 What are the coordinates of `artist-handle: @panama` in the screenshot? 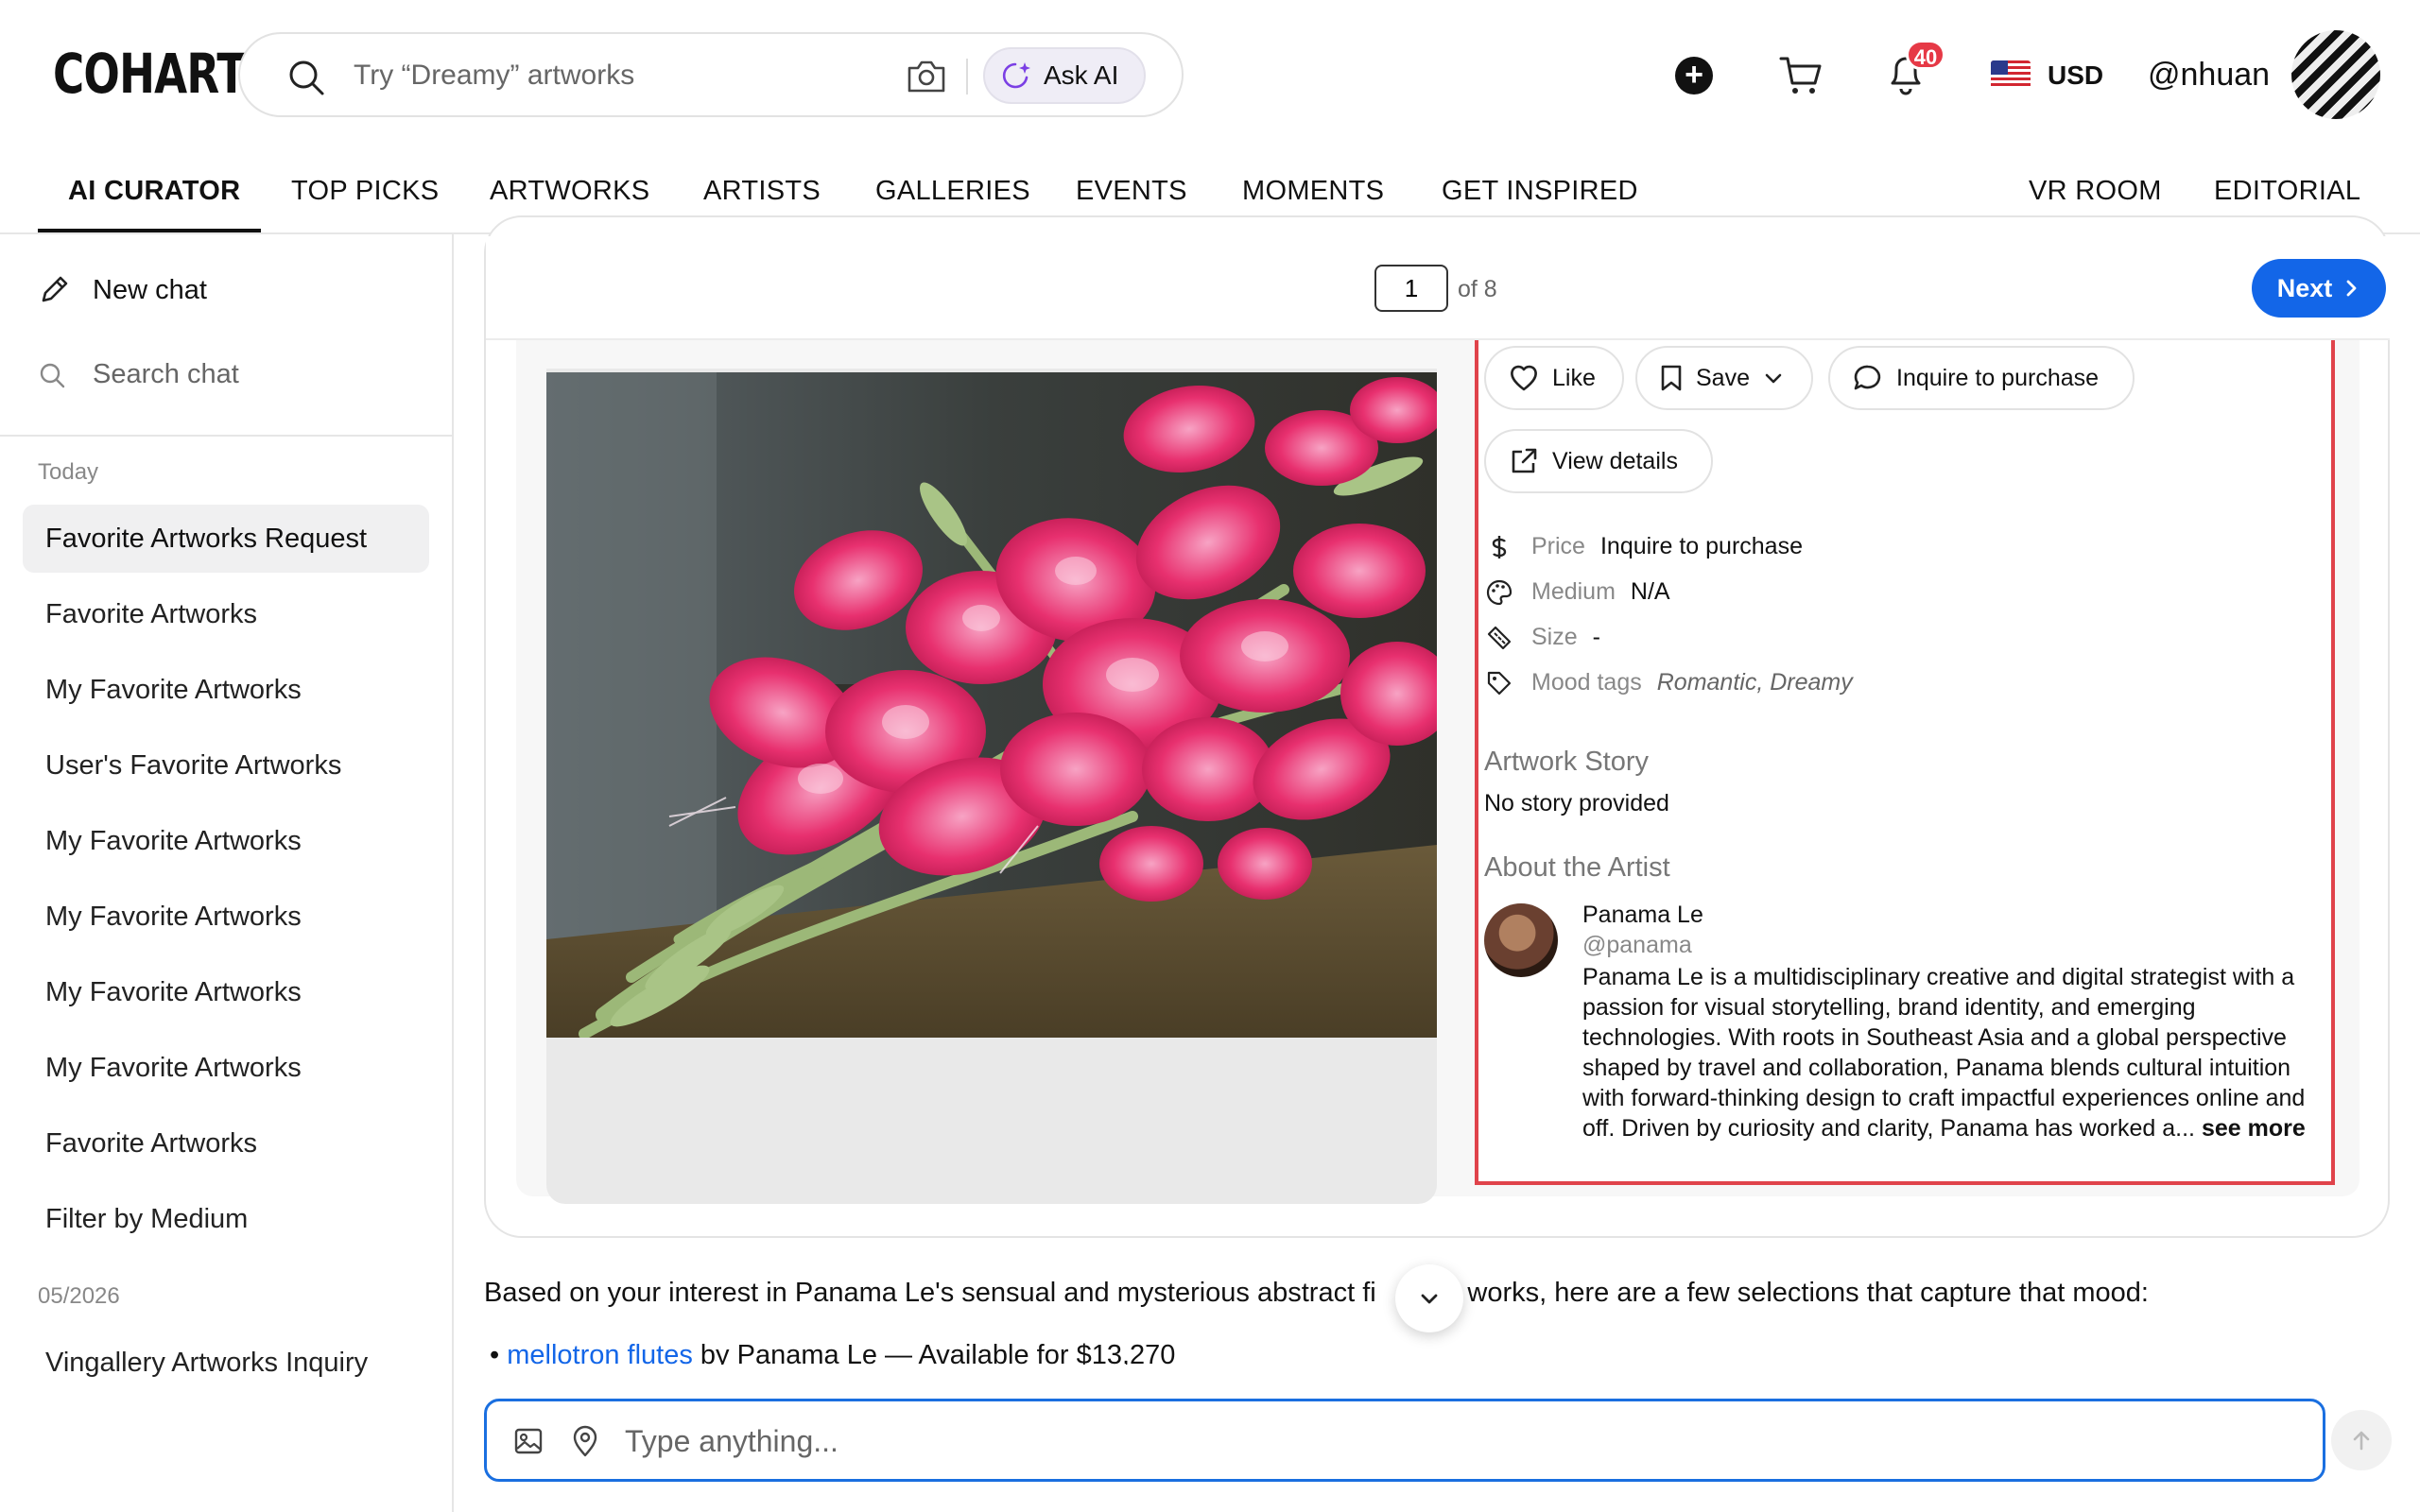 It's located at (1637, 945).